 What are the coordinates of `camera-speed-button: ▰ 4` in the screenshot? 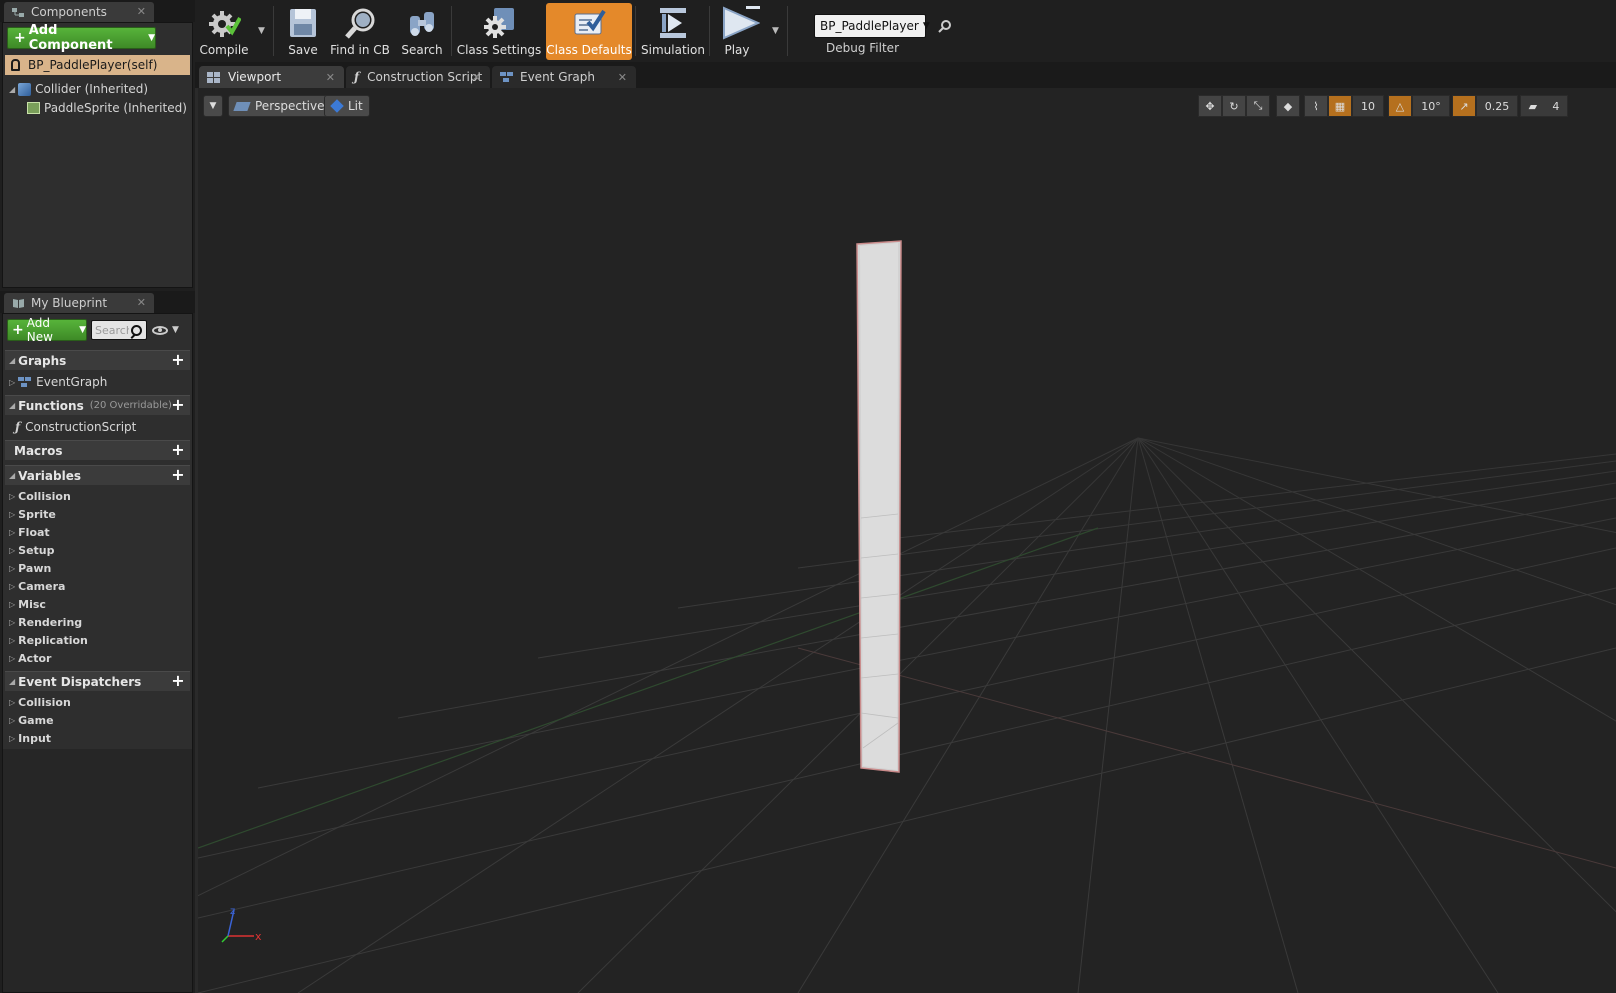 It's located at (1544, 106).